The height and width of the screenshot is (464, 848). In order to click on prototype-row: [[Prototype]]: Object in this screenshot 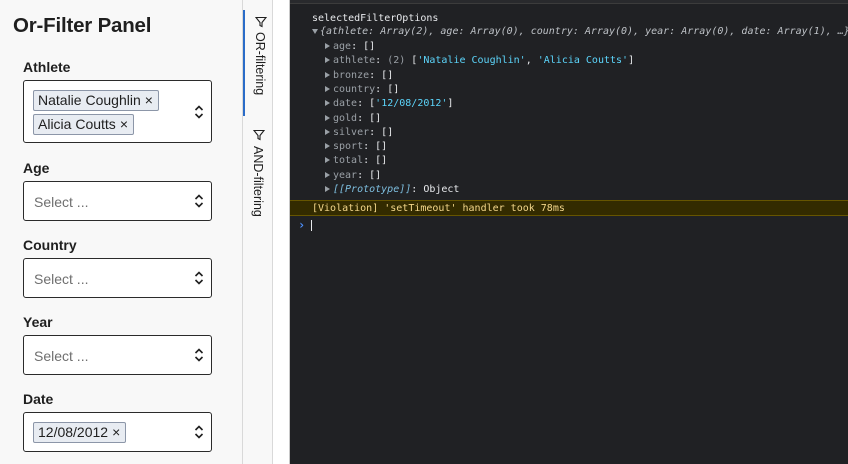, I will do `click(396, 189)`.